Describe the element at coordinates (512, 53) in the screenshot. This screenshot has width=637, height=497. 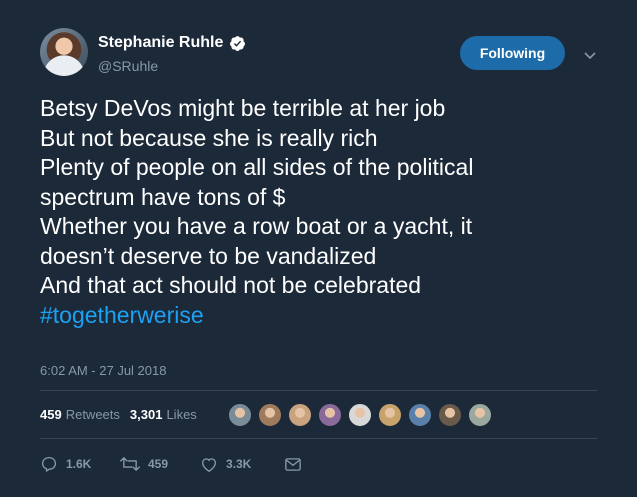
I see `following-button: Following` at that location.